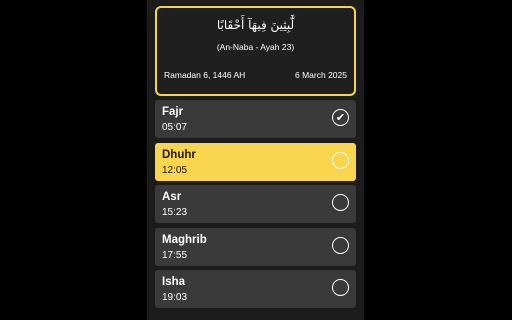 The width and height of the screenshot is (512, 320). What do you see at coordinates (255, 289) in the screenshot?
I see `prayer-row-isha: Isha 19:03` at bounding box center [255, 289].